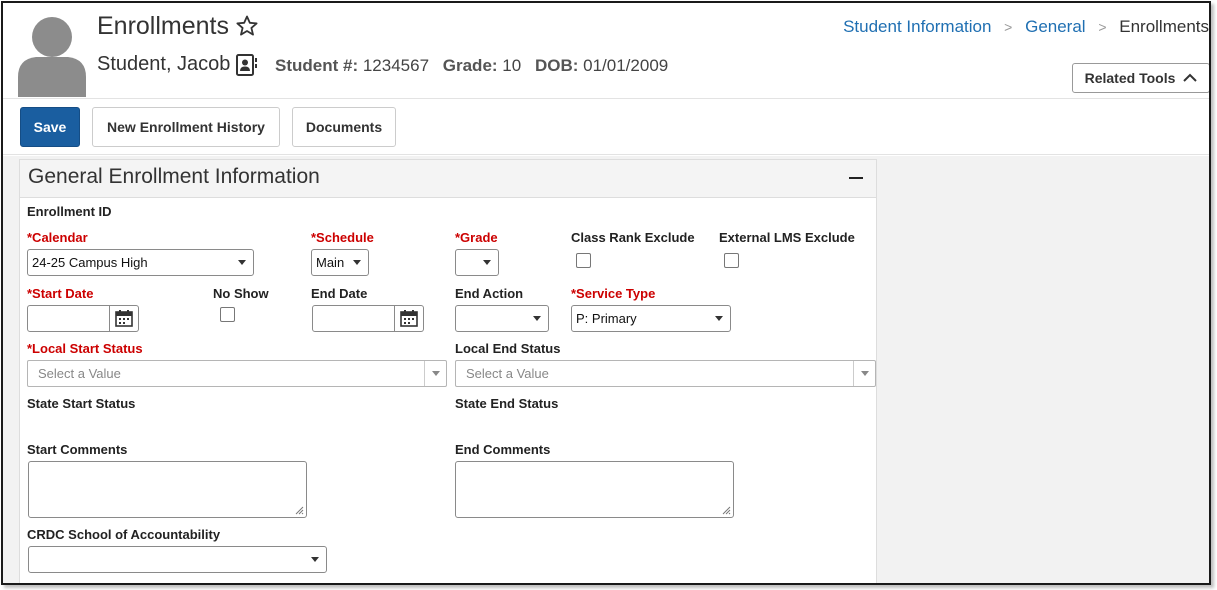 This screenshot has height=590, width=1217. Describe the element at coordinates (344, 127) in the screenshot. I see `documents-button: Documents` at that location.